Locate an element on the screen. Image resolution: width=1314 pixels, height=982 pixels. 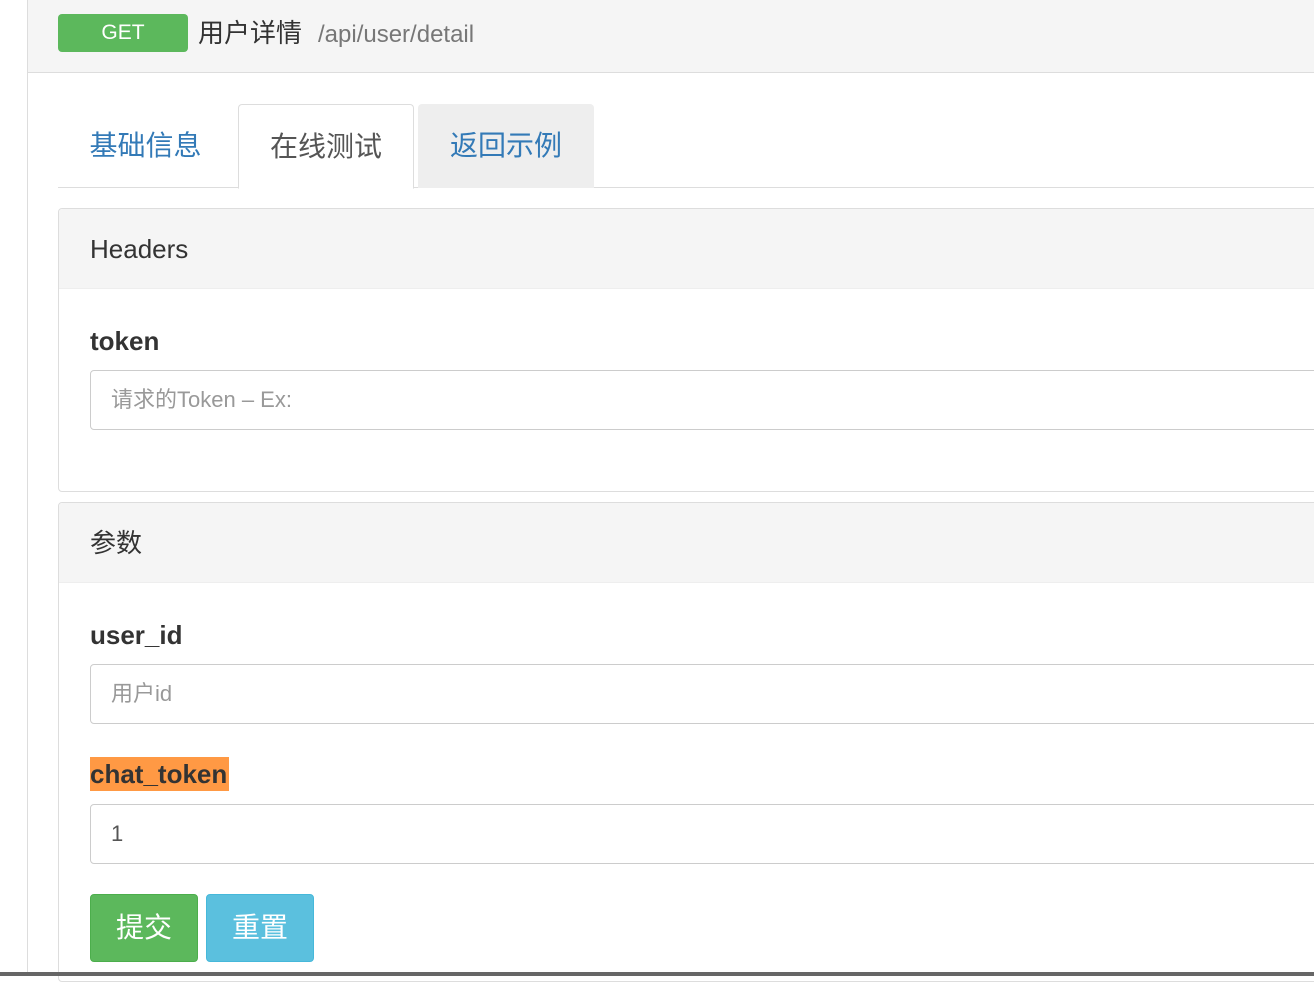
tab-basic-info: 基础信息 is located at coordinates (145, 146).